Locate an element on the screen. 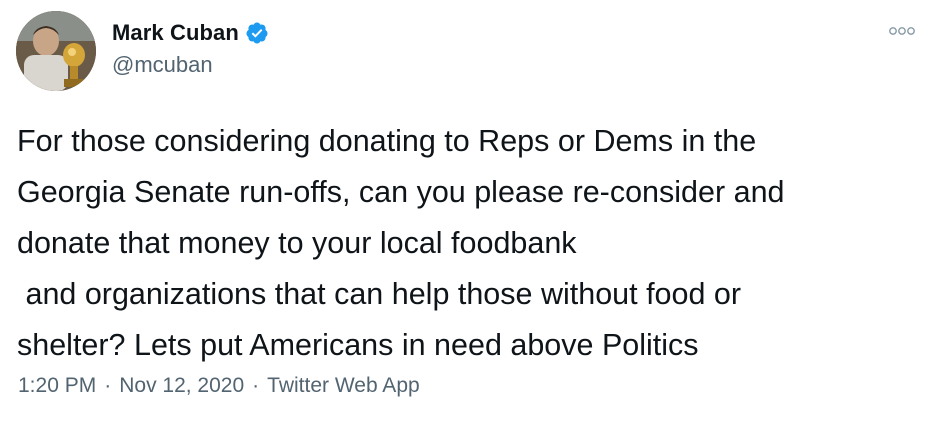 The image size is (930, 421). avatar is located at coordinates (56, 51).